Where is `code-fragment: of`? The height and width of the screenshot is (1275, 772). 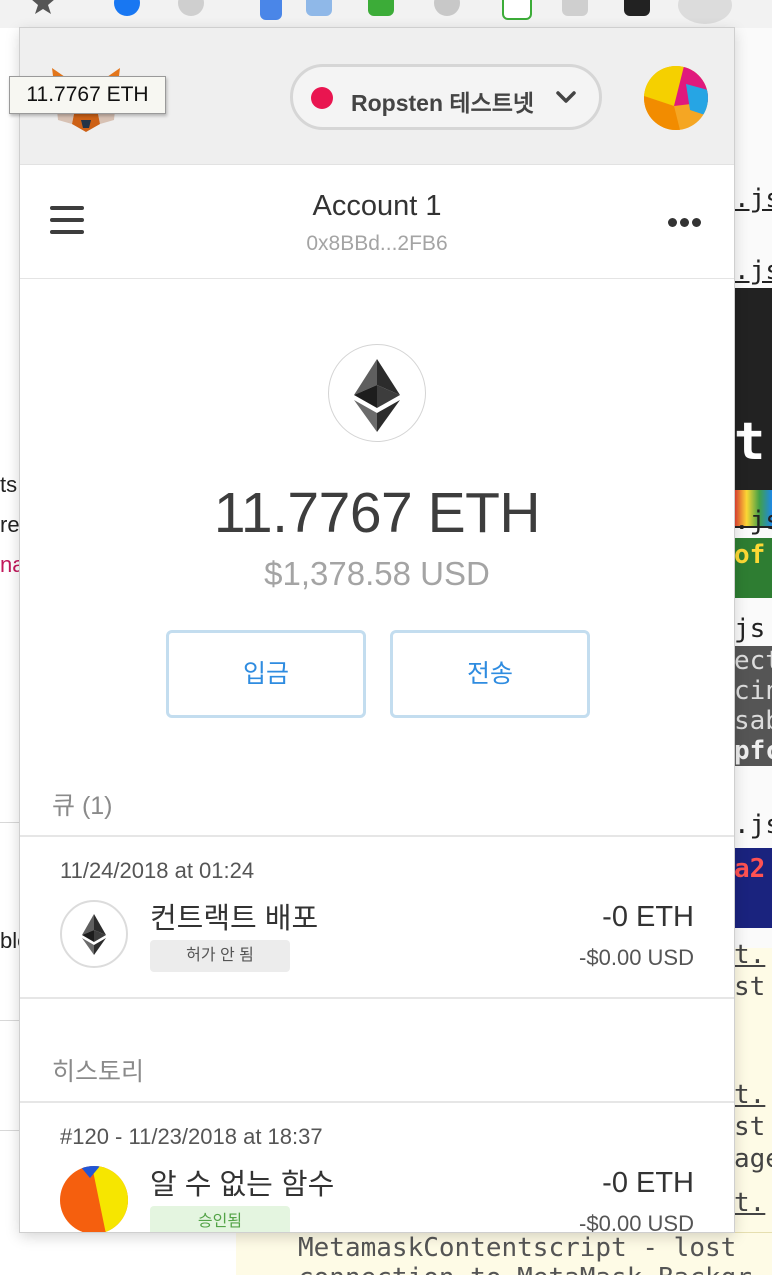 code-fragment: of is located at coordinates (750, 555).